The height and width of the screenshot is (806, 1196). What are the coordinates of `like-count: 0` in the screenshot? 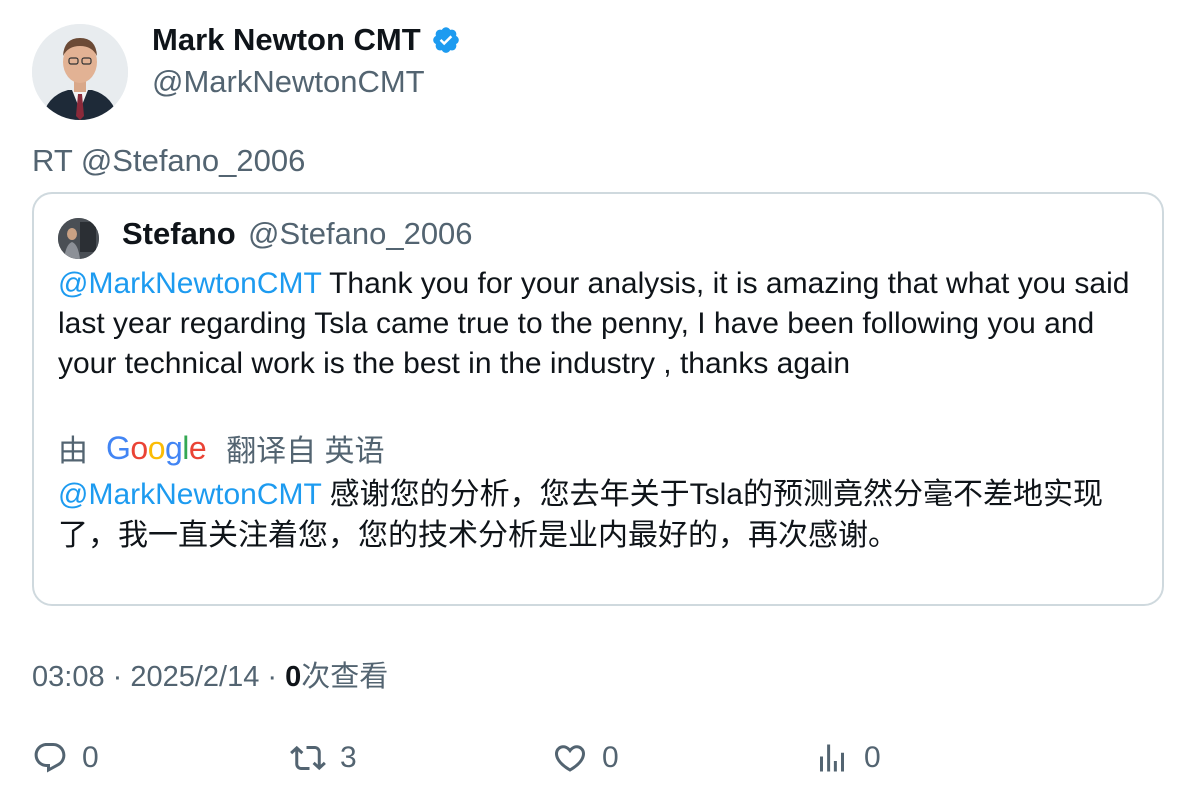 It's located at (610, 757).